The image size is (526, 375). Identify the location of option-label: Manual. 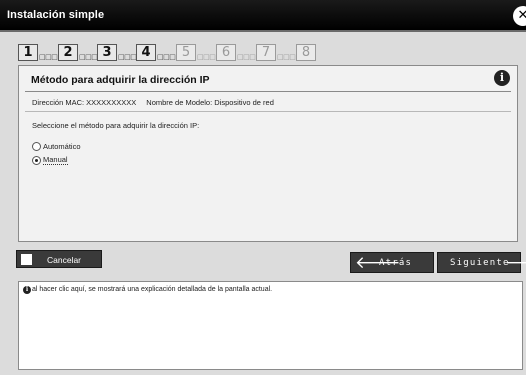
(55, 160).